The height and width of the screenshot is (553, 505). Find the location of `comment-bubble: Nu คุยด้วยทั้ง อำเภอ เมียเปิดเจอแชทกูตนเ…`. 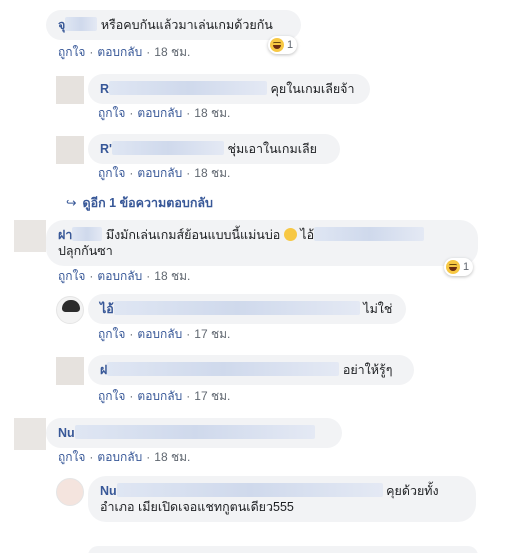

comment-bubble: Nu คุยด้วยทั้ง อำเภอ เมียเปิดเจอแชทกูตนเ… is located at coordinates (282, 499).